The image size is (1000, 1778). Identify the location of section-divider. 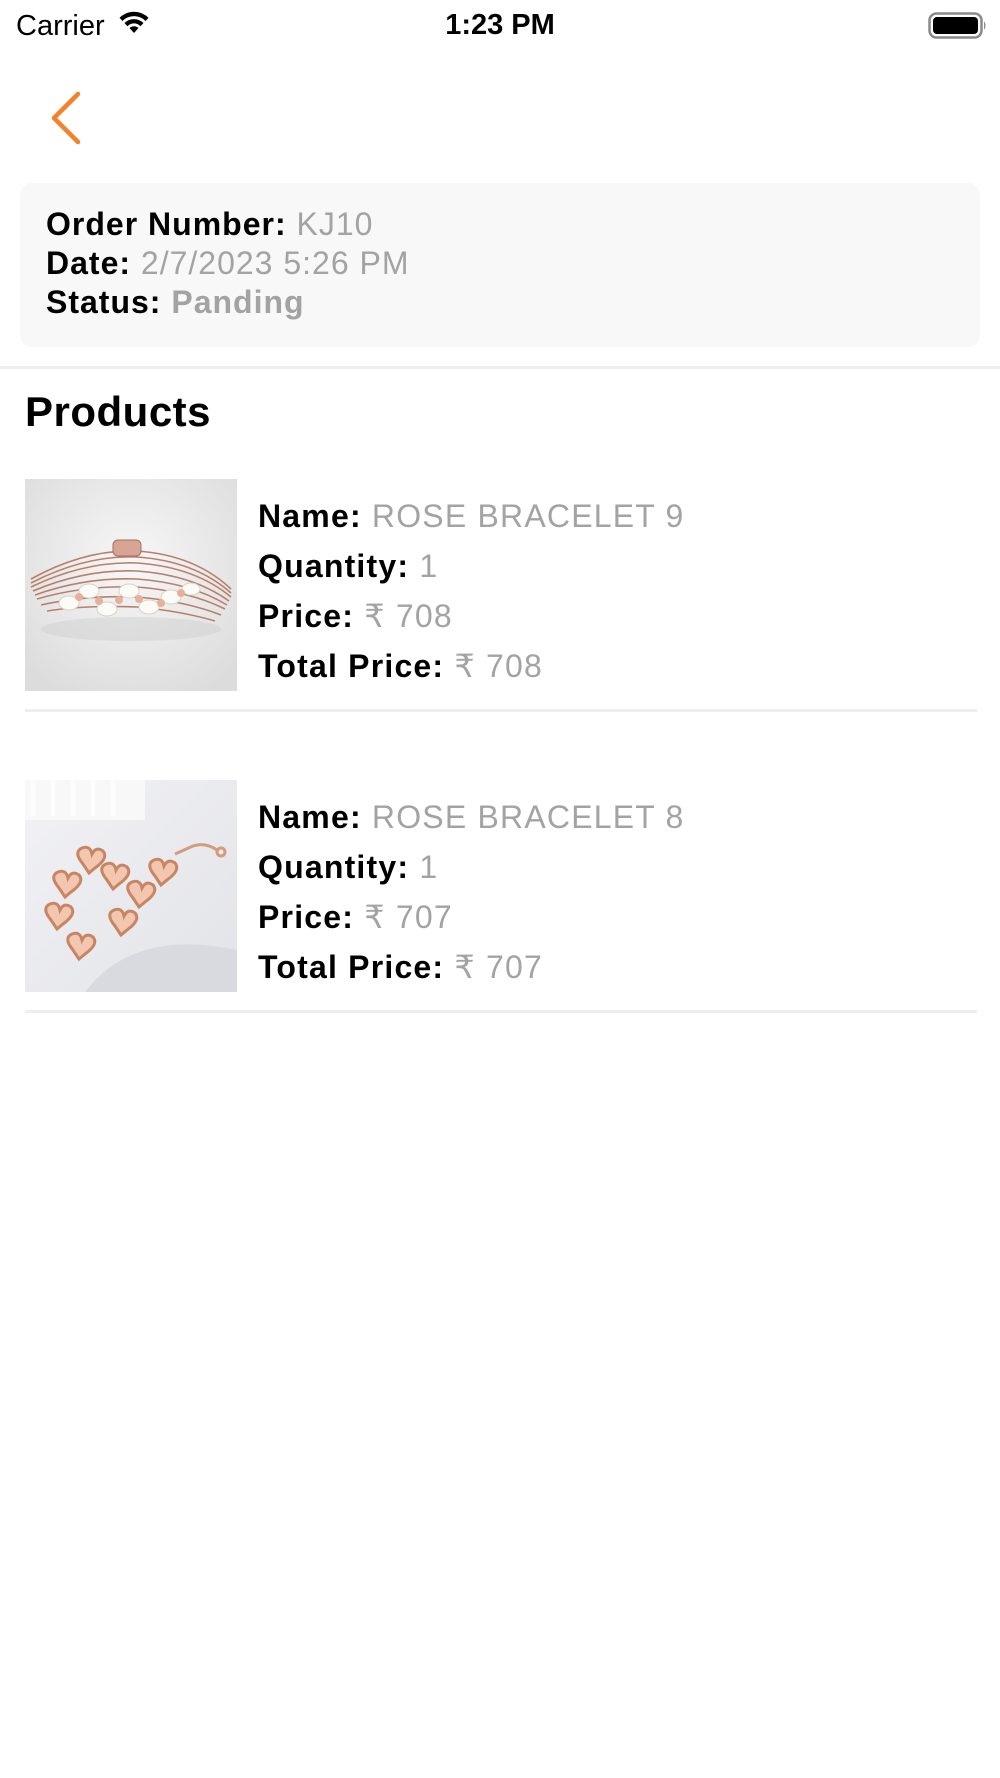
(500, 367).